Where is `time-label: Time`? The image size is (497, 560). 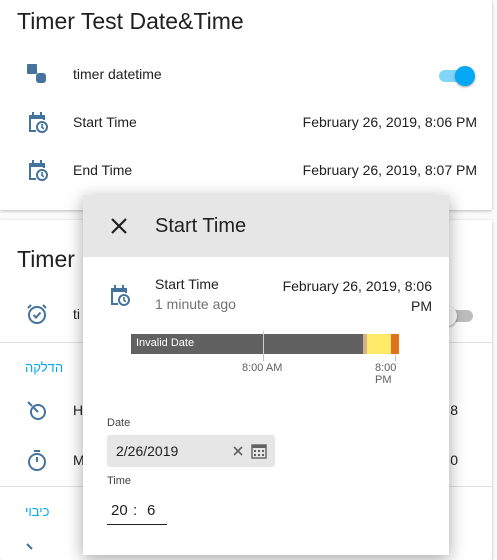 time-label: Time is located at coordinates (119, 481).